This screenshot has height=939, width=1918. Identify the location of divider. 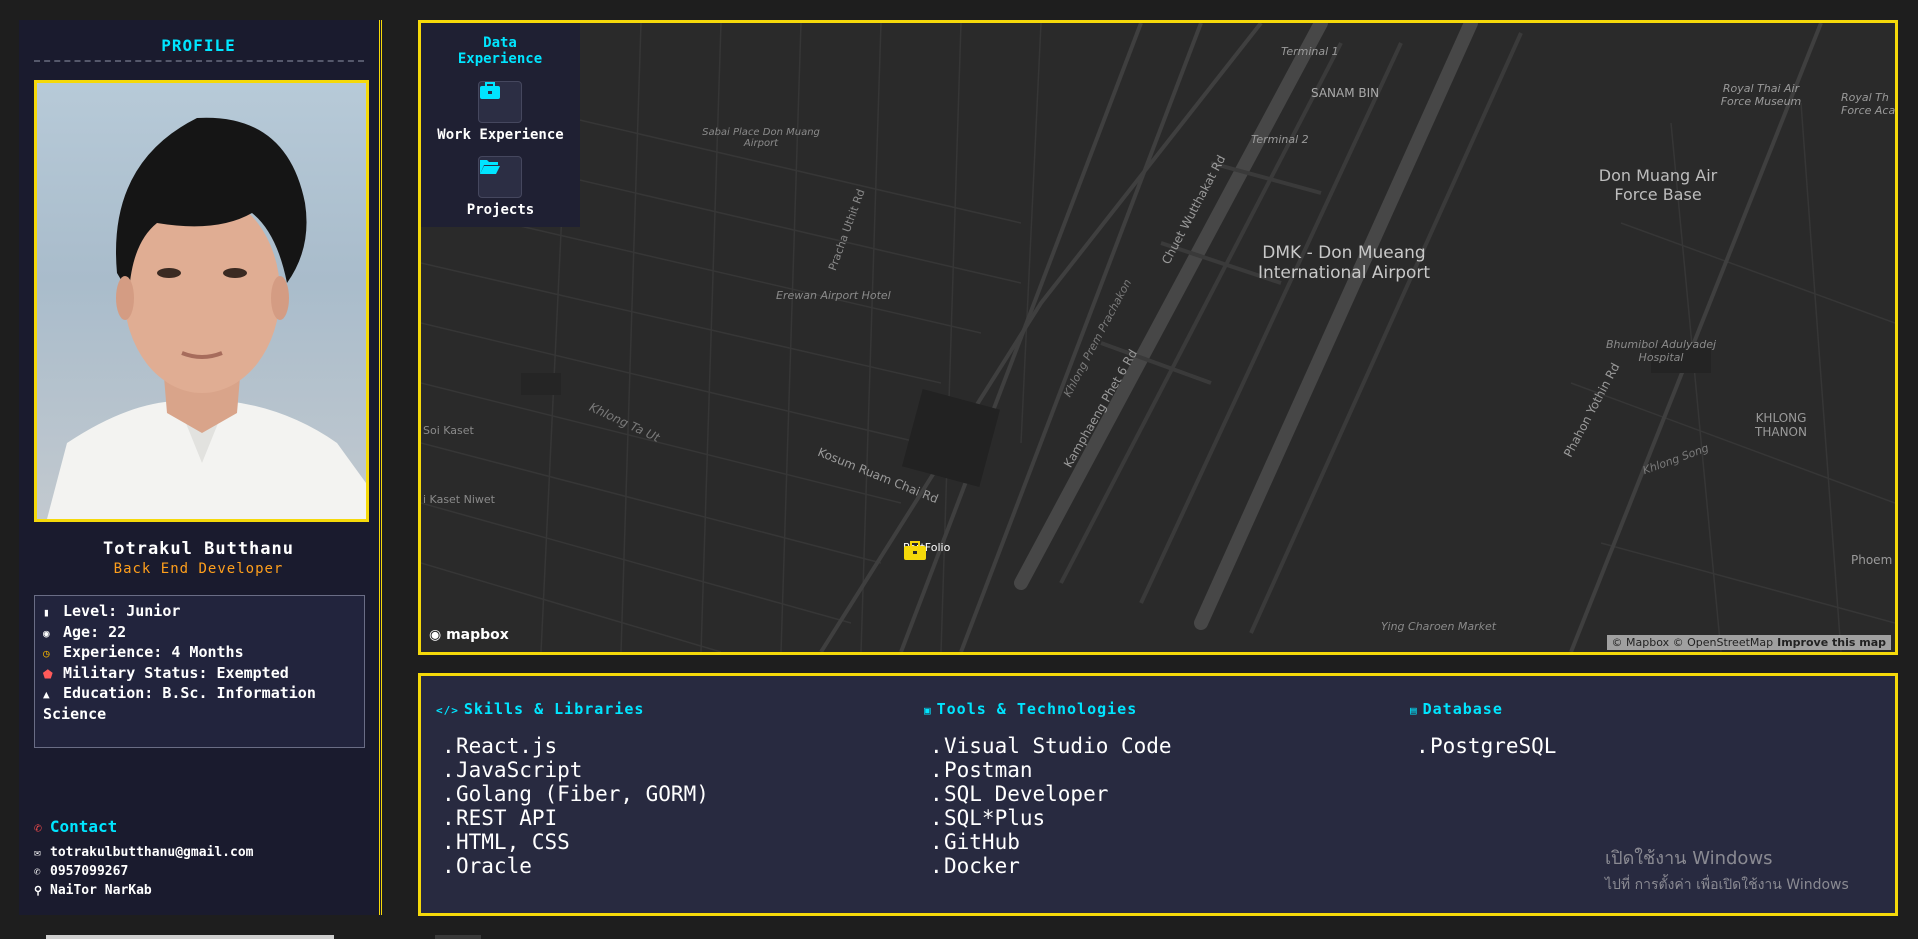
(199, 61).